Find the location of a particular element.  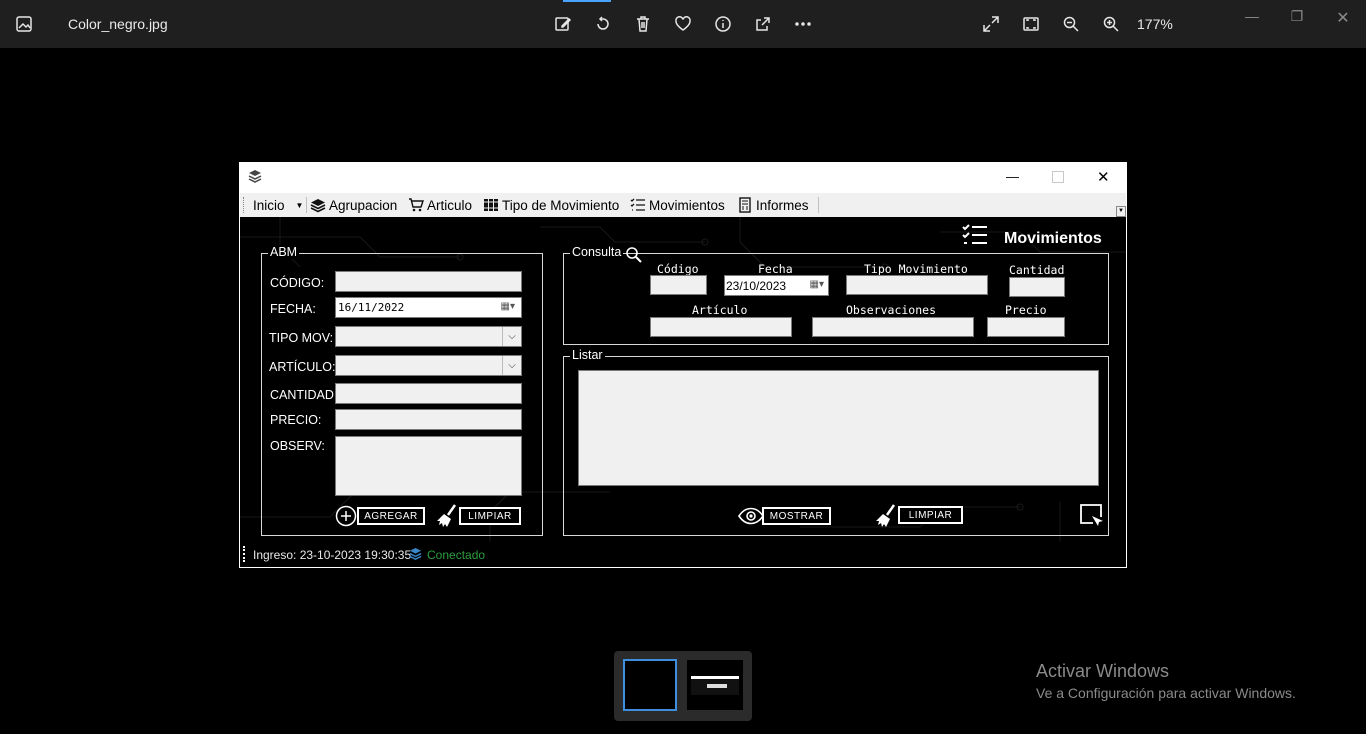

precio-field is located at coordinates (428, 419).